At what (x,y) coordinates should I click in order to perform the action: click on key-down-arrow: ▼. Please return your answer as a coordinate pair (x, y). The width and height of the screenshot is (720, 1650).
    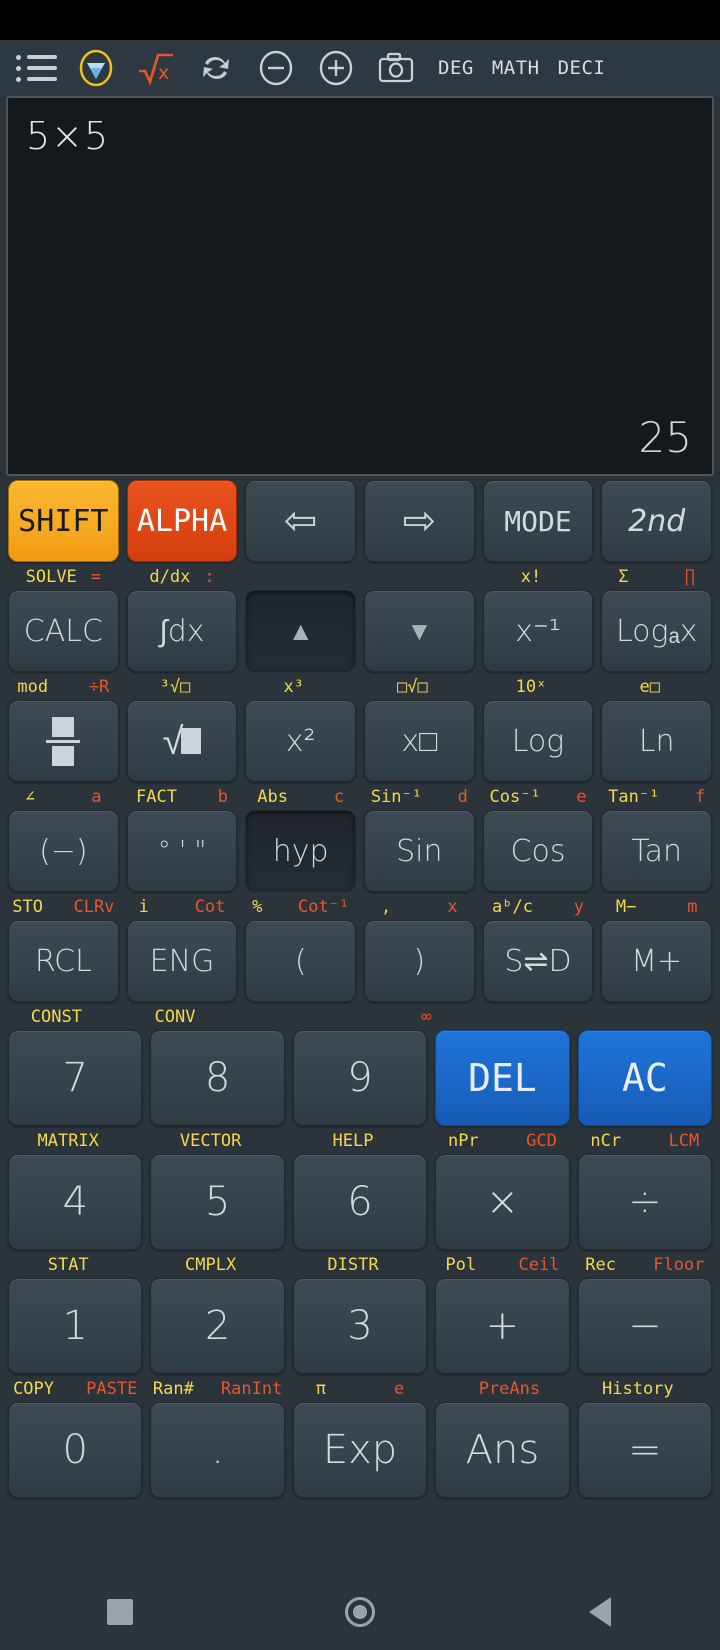
    Looking at the image, I should click on (419, 631).